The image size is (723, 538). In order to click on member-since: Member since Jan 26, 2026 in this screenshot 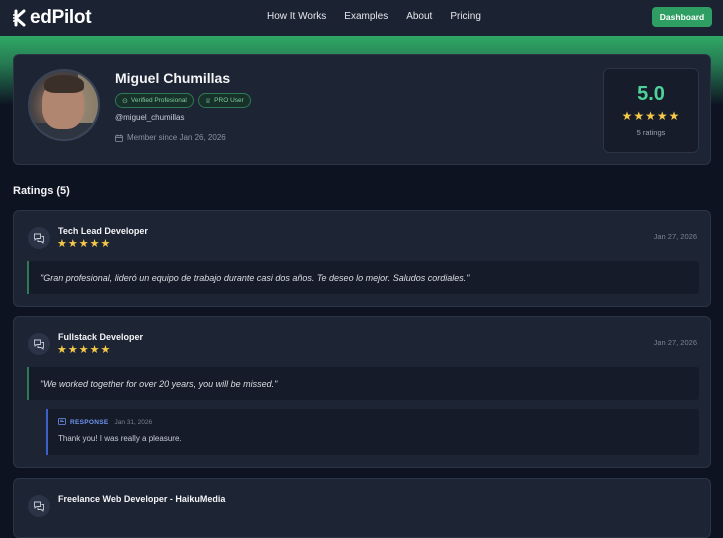, I will do `click(170, 137)`.